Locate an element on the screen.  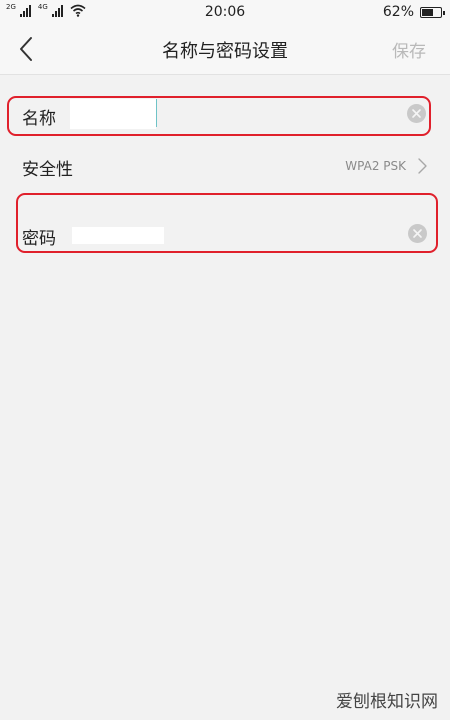
page-title: 名称与密码设置 is located at coordinates (225, 51).